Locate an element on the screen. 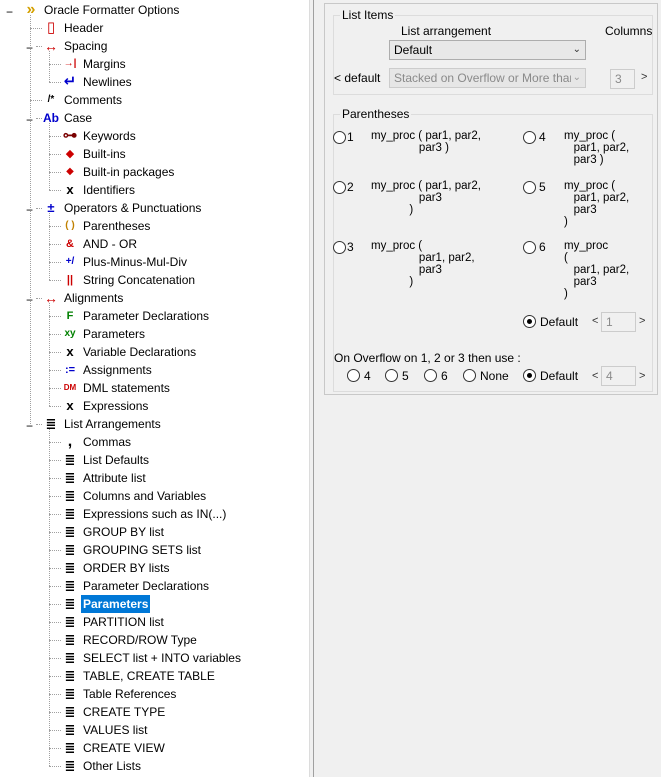  tree-item: ( ) Parentheses is located at coordinates (106, 226).